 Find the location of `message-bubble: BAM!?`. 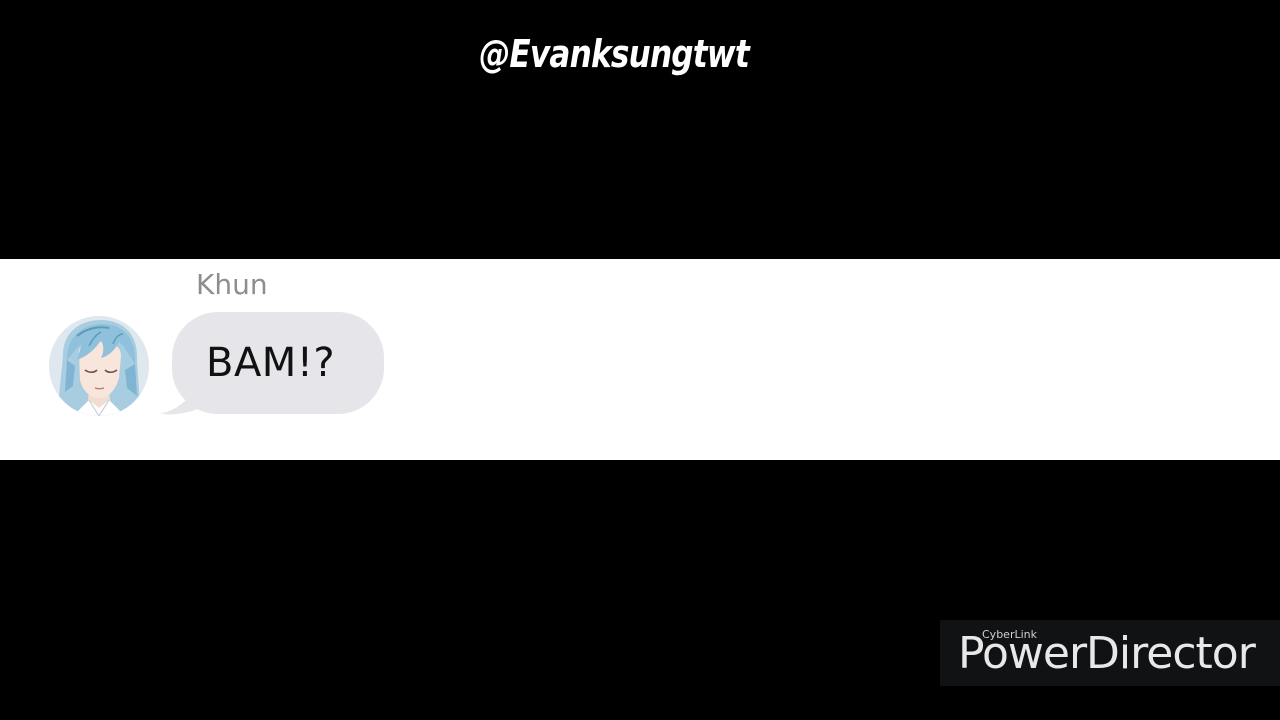

message-bubble: BAM!? is located at coordinates (273, 364).